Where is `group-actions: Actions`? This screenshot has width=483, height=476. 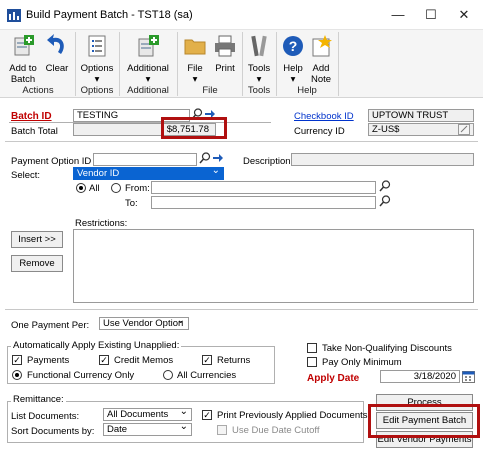
group-actions: Actions is located at coordinates (38, 90).